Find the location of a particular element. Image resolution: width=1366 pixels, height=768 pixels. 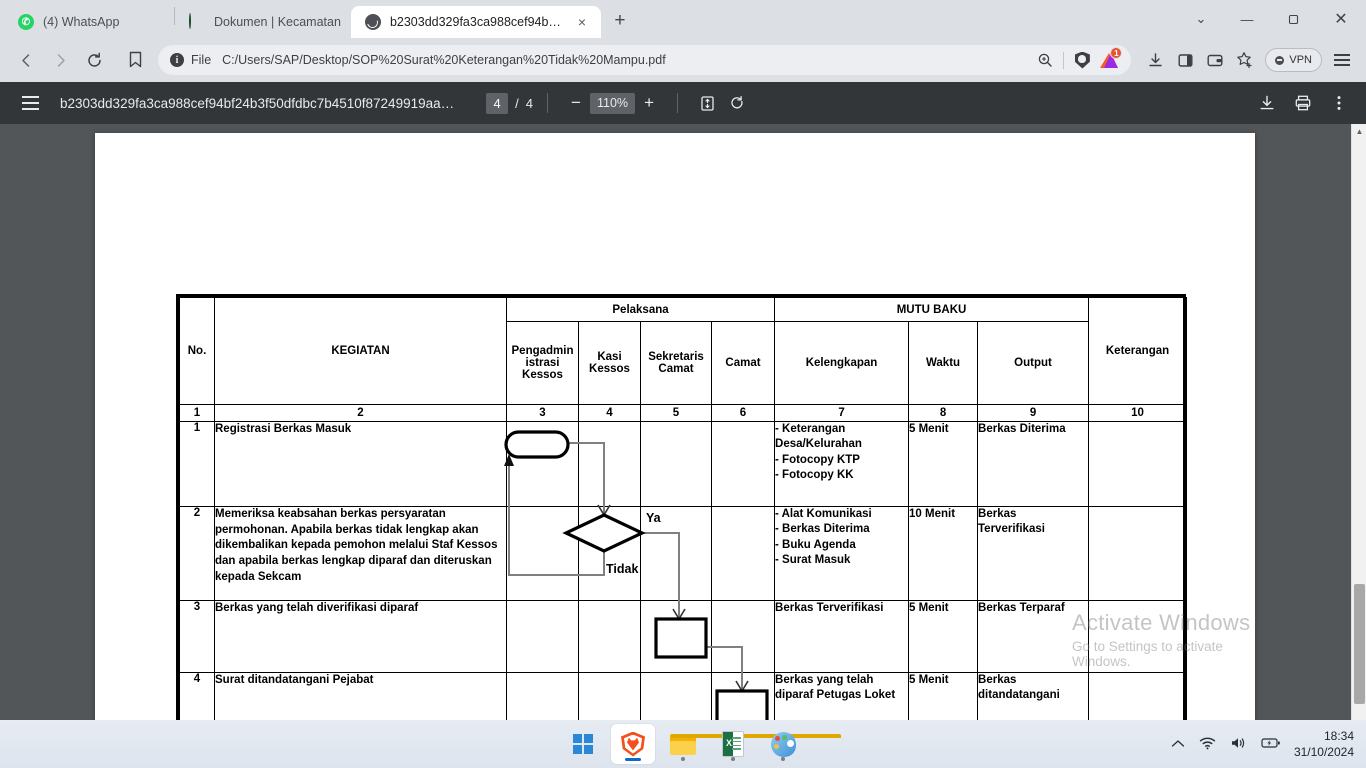

browser-tab-whatsapp: ✆ (4) WhatsApp is located at coordinates (89, 22).